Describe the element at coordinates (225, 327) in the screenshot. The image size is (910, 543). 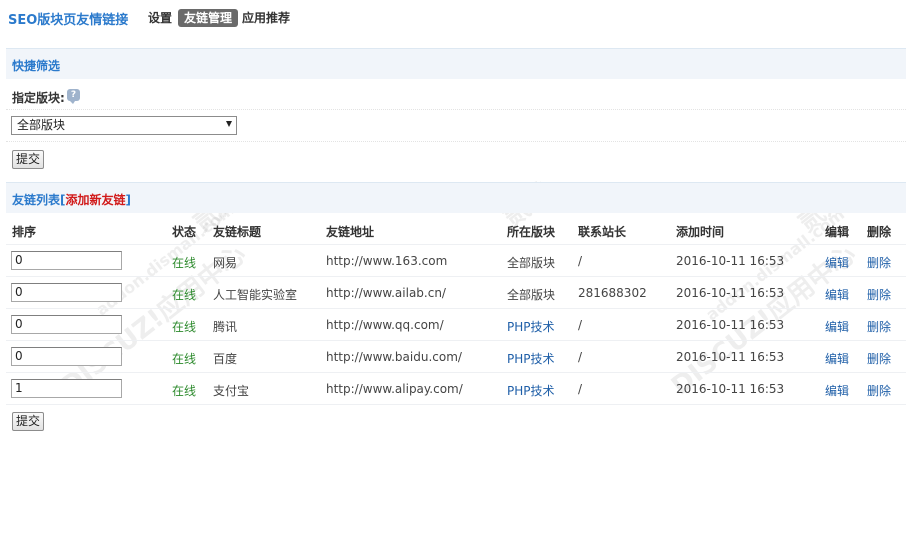
I see `link-title: 腾讯` at that location.